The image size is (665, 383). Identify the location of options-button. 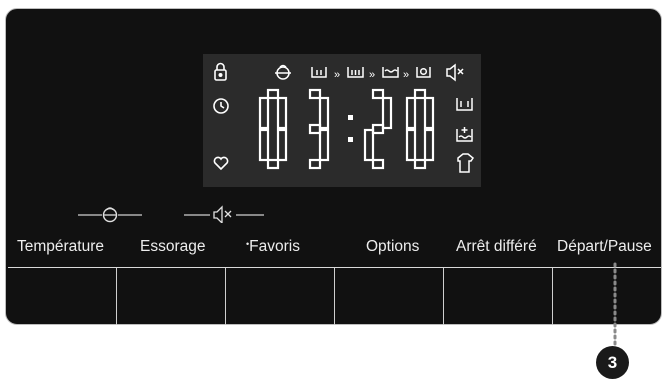
(389, 296).